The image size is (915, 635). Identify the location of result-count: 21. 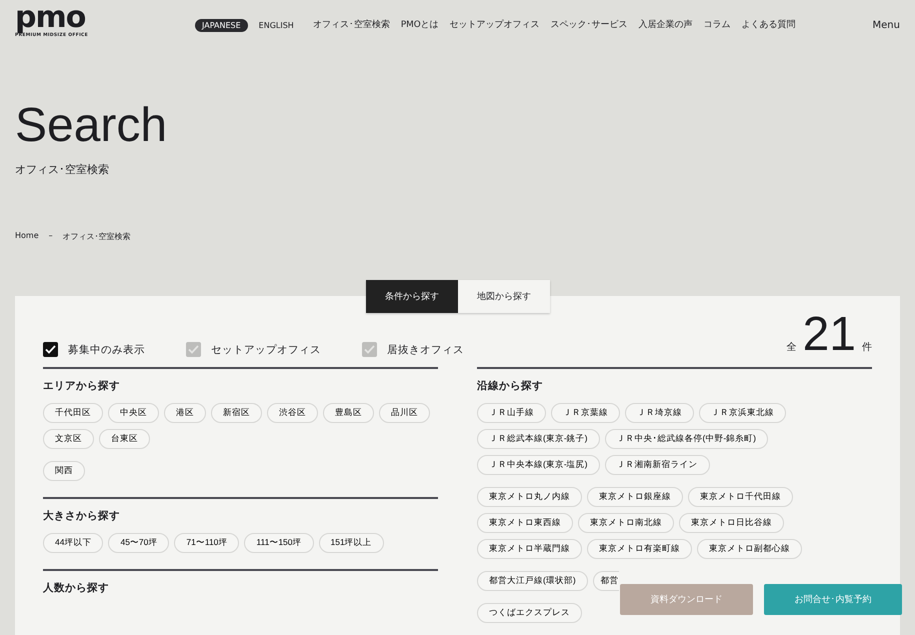
(829, 335).